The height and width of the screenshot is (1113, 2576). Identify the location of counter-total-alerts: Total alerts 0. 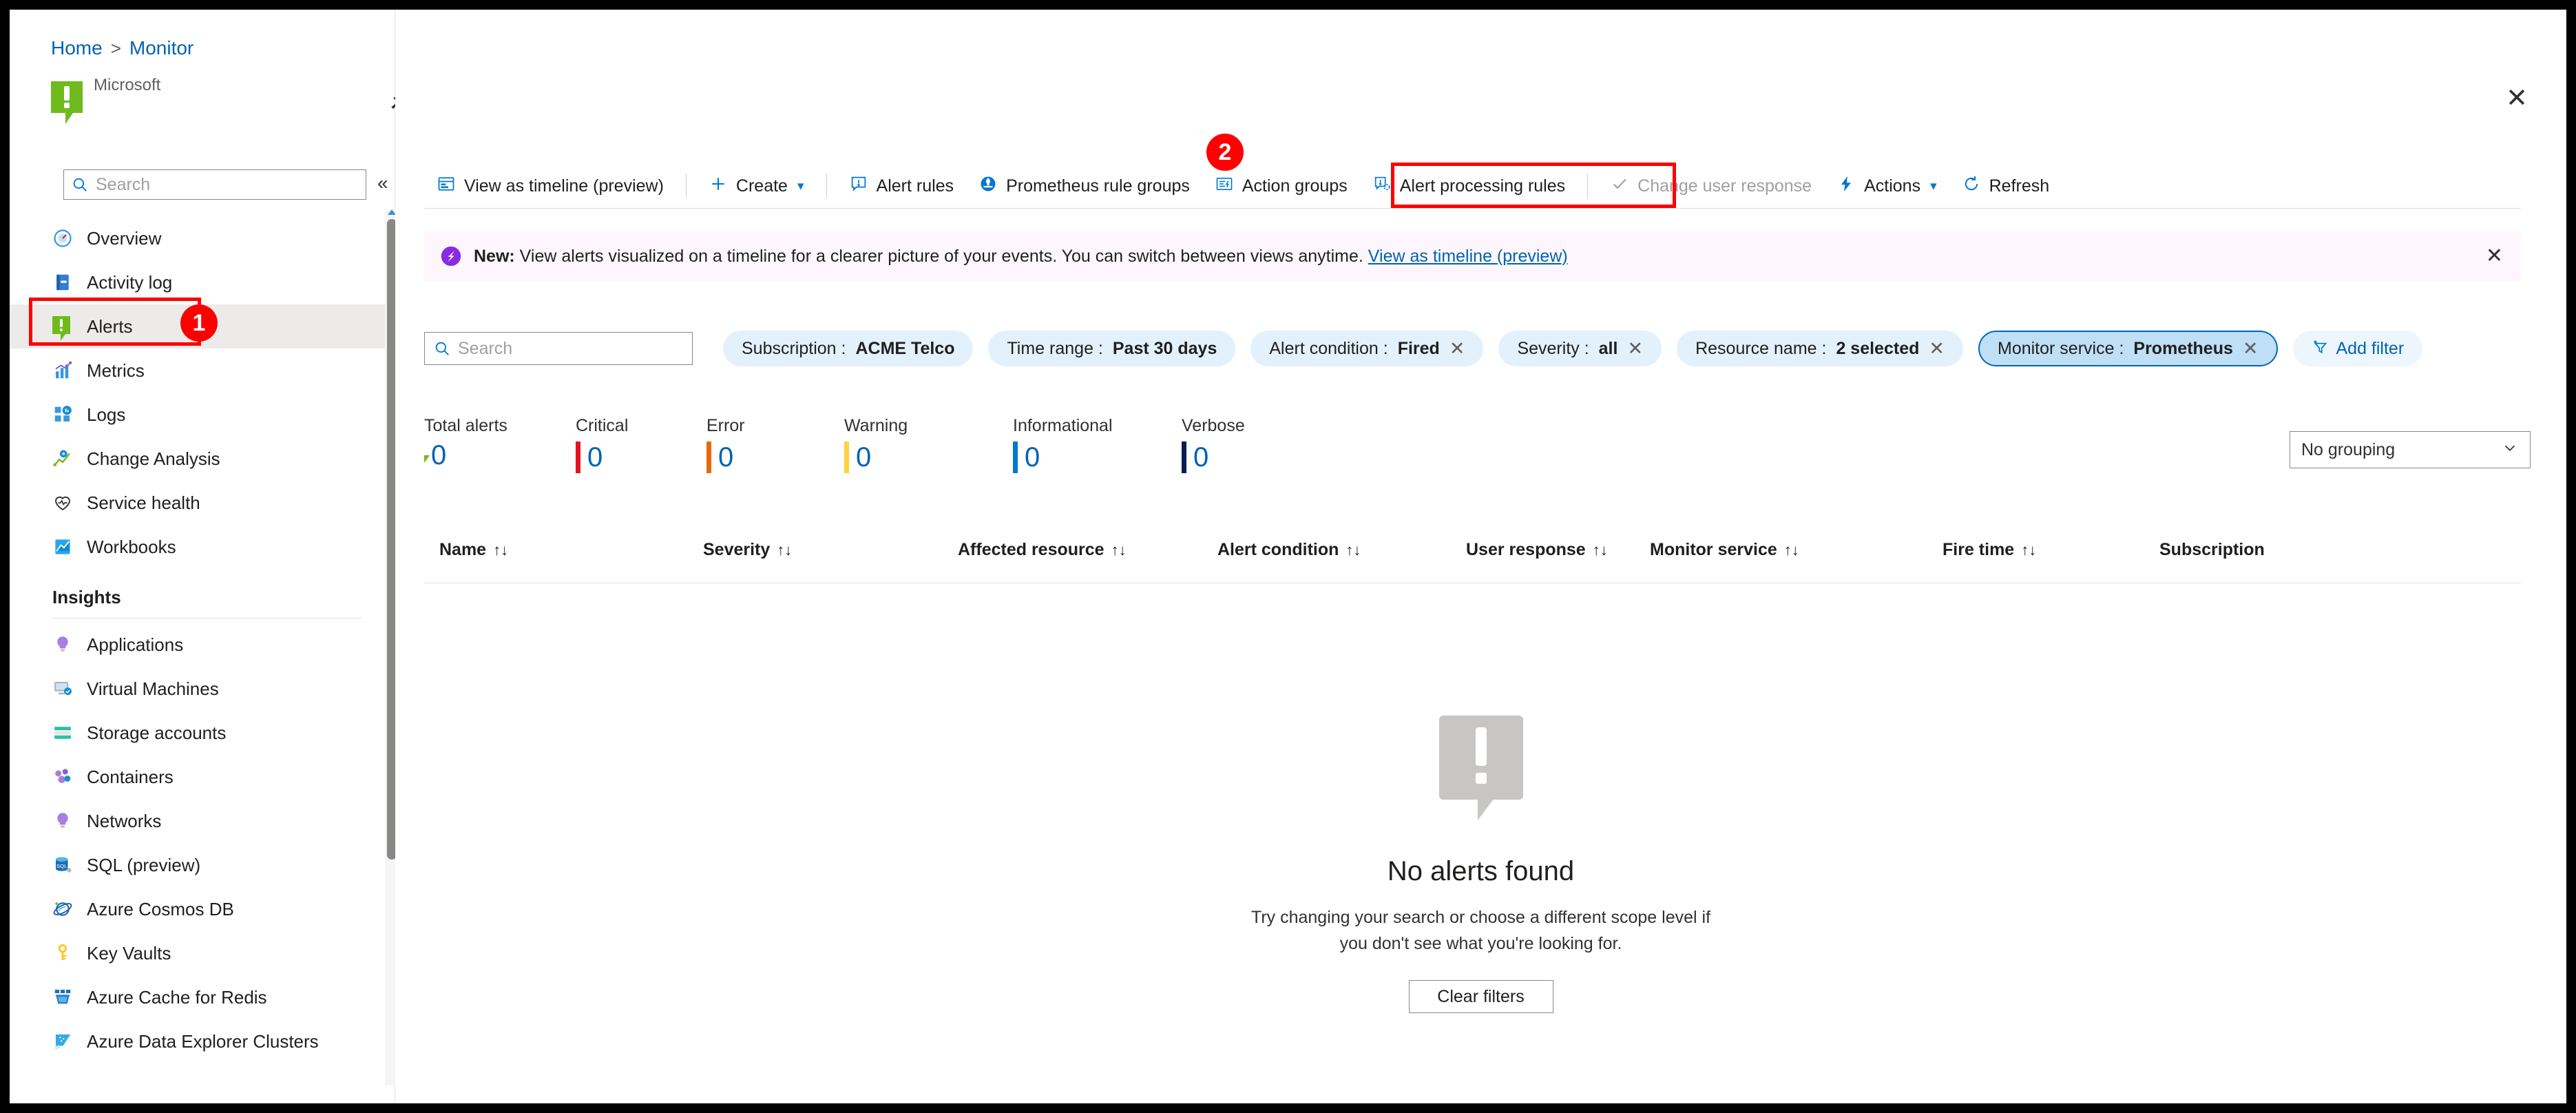
(500, 442).